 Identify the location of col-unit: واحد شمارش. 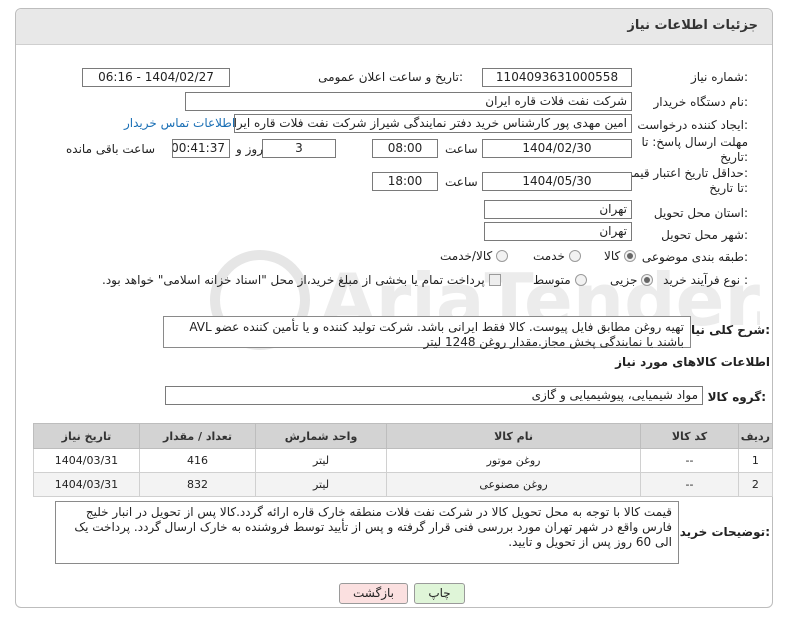
(321, 436).